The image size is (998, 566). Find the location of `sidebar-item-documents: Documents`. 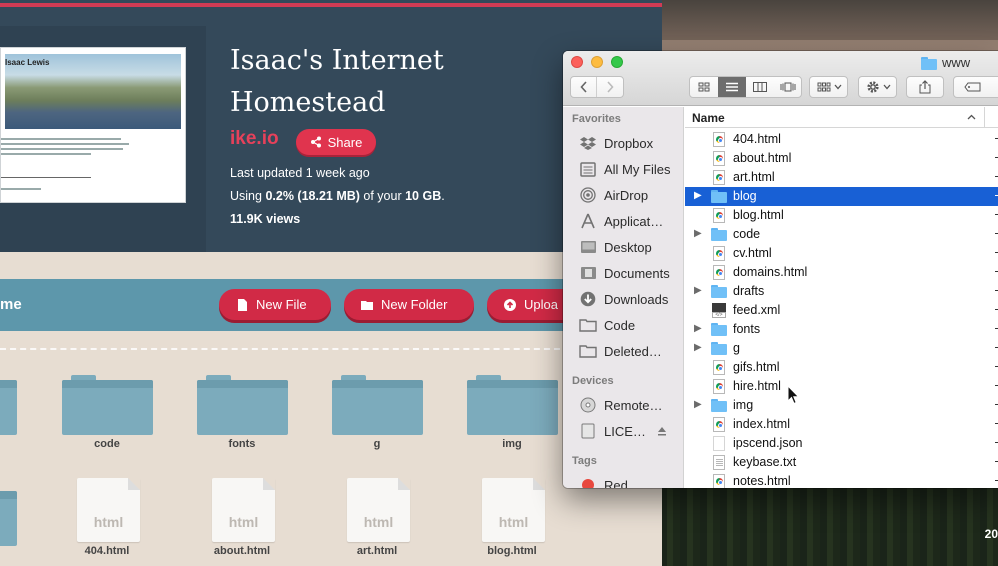

sidebar-item-documents: Documents is located at coordinates (631, 273).